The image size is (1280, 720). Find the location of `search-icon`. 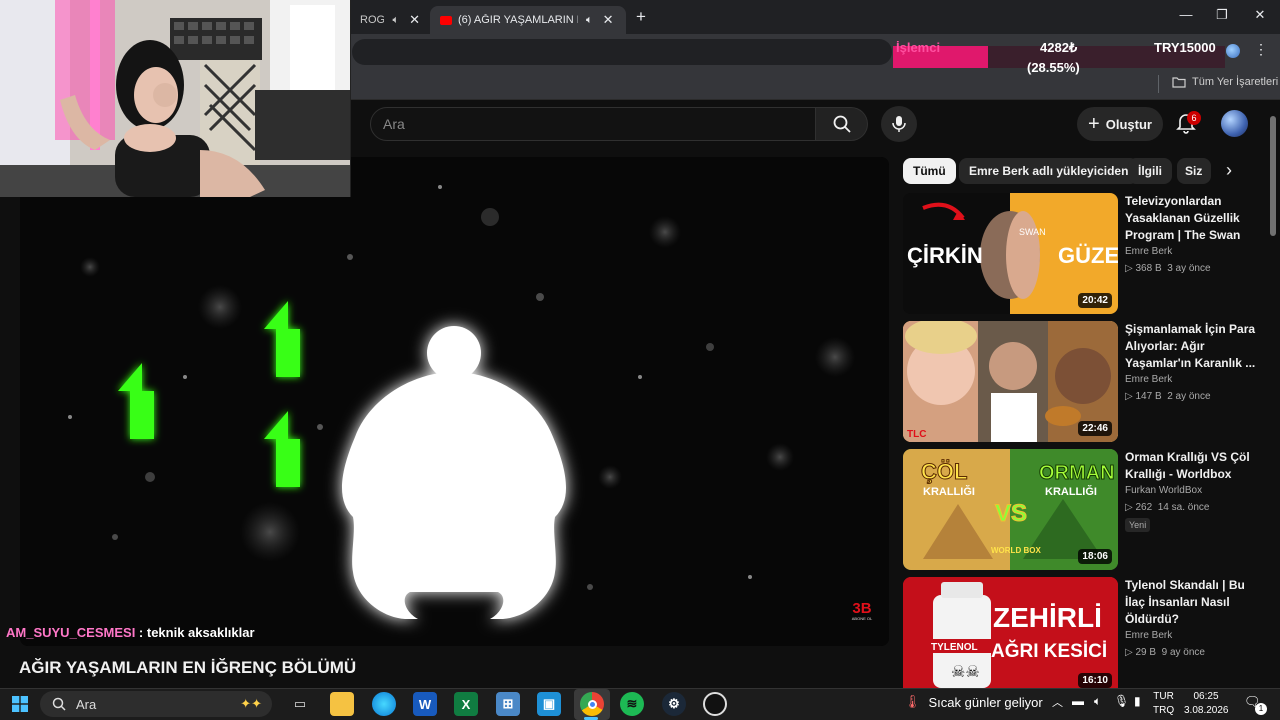

search-icon is located at coordinates (842, 124).